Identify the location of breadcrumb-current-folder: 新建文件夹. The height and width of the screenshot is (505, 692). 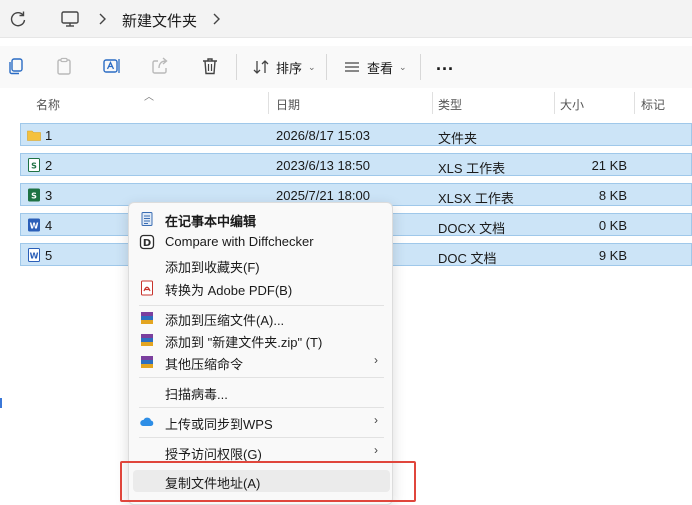
(159, 20).